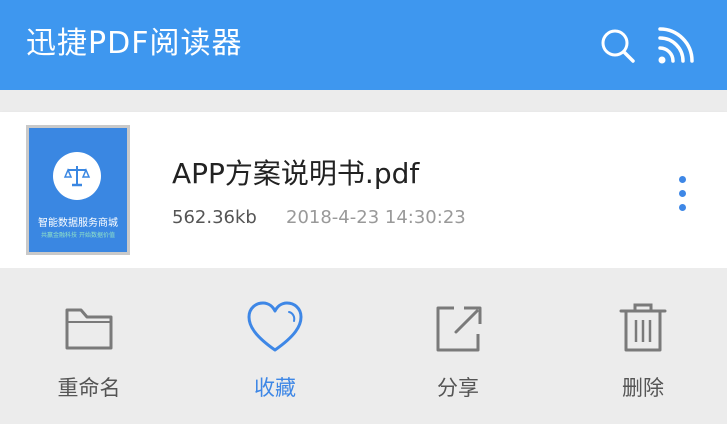 The height and width of the screenshot is (424, 727). I want to click on favorite-label: 收藏, so click(275, 388).